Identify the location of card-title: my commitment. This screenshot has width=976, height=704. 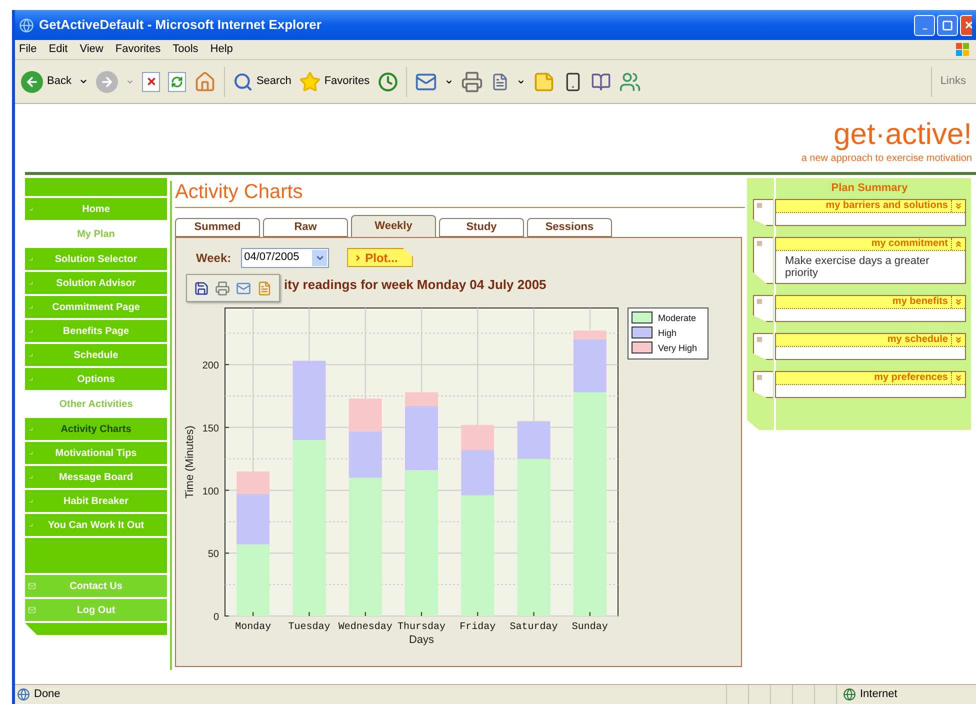
(910, 244).